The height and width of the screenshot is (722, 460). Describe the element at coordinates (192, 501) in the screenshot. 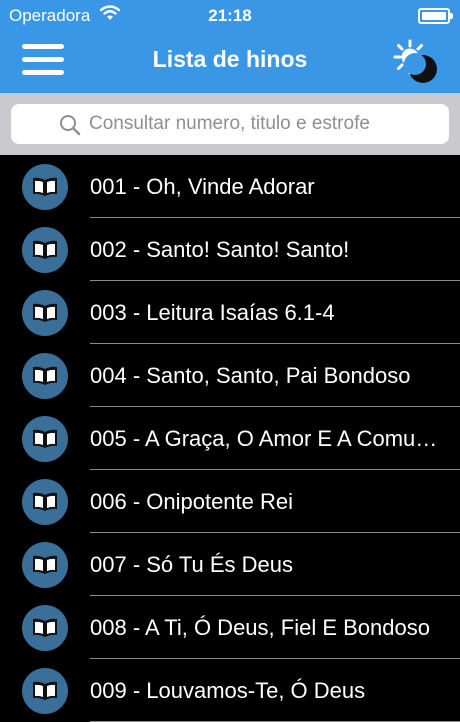

I see `hymn-title: 006 - Onipotente Rei` at that location.